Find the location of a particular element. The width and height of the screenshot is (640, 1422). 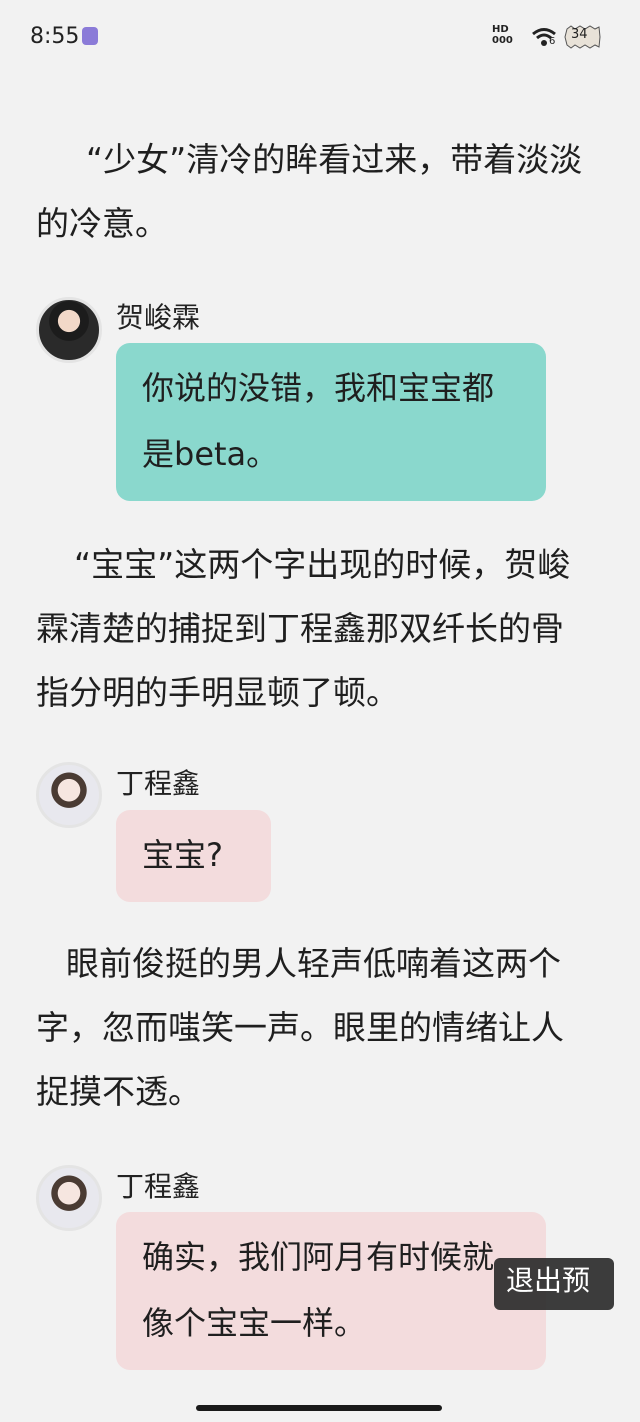

message-bubble: 你说的没错，我和宝宝都是beta。 is located at coordinates (331, 422).